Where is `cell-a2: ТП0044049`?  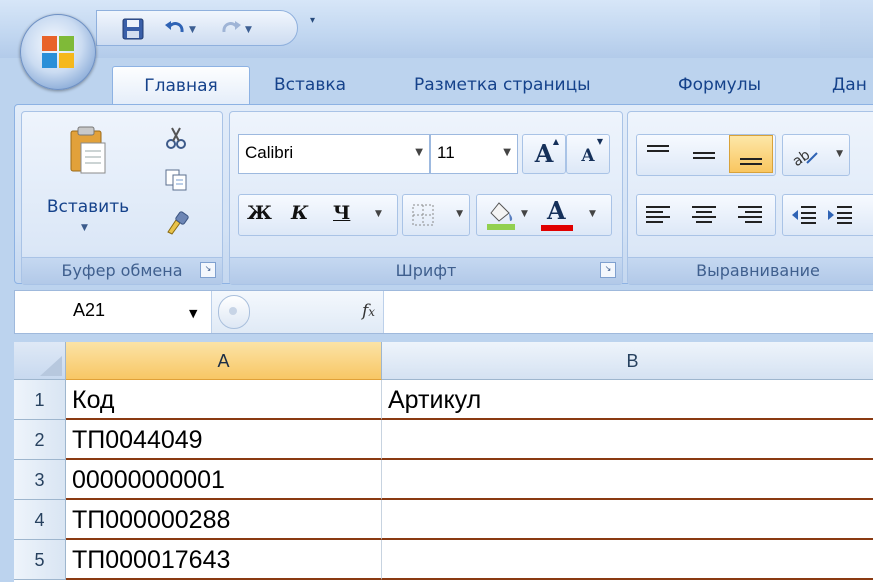
cell-a2: ТП0044049 is located at coordinates (224, 440).